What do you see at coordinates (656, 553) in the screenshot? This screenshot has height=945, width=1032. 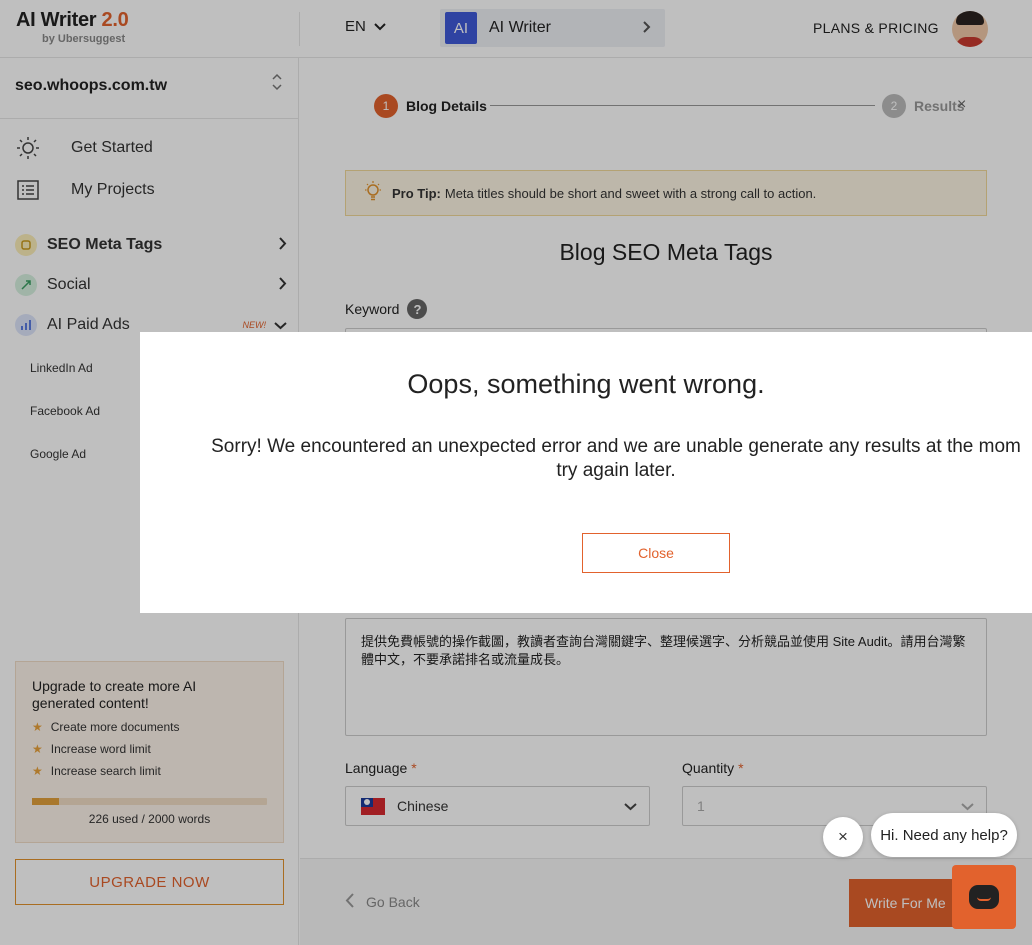 I see `close-button: Close` at bounding box center [656, 553].